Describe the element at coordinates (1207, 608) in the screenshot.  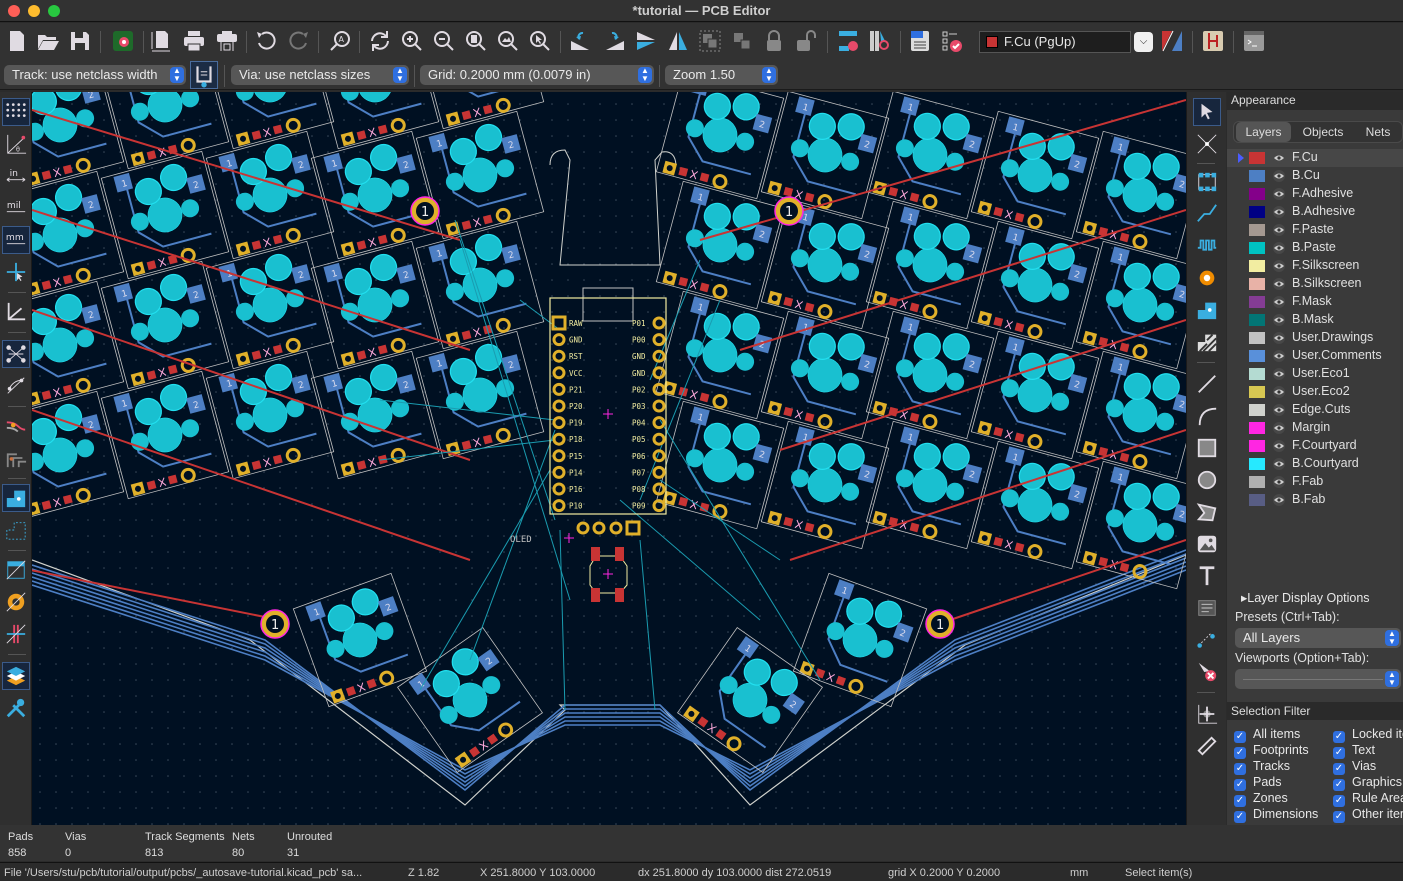
I see `add-textbox-tool` at that location.